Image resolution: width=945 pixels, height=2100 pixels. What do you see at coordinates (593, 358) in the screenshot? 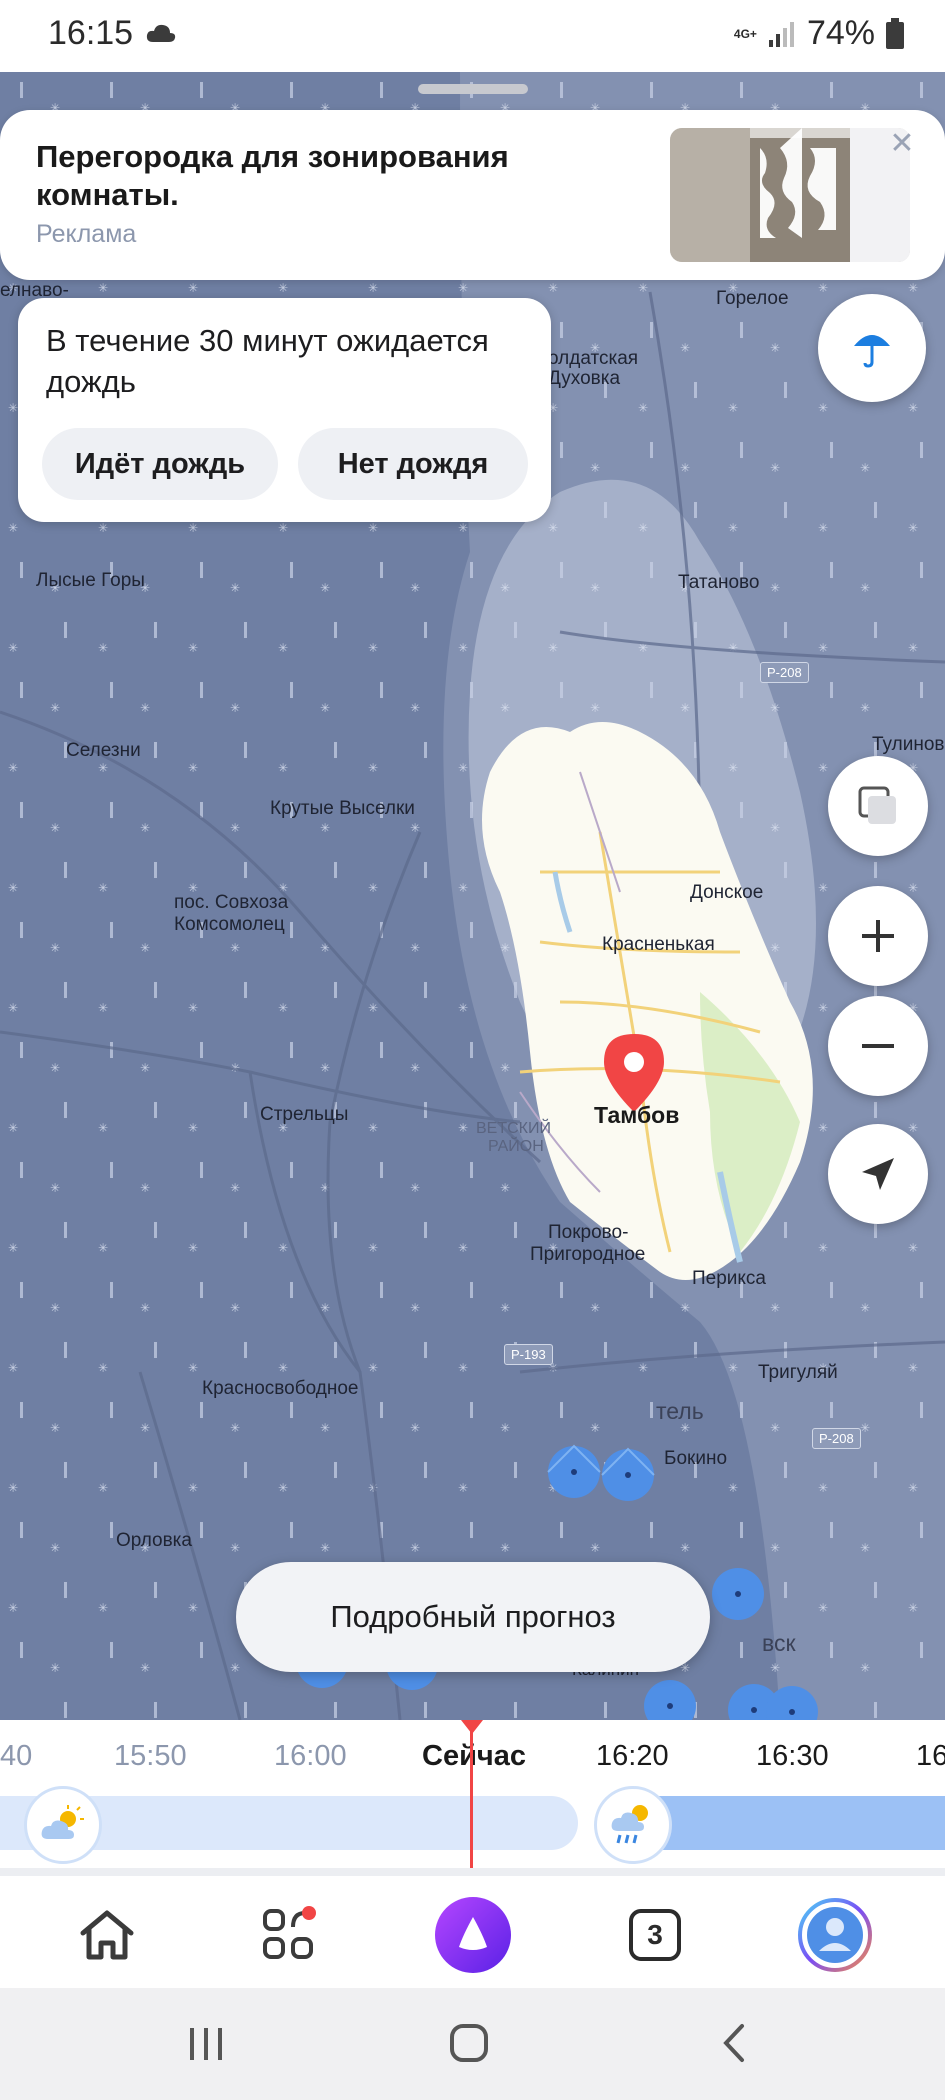
I see `place-label: олдатская` at bounding box center [593, 358].